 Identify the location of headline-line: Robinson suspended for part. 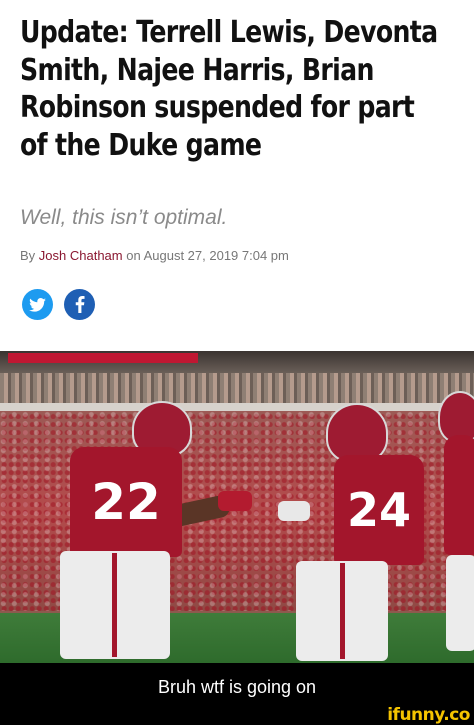
(217, 107).